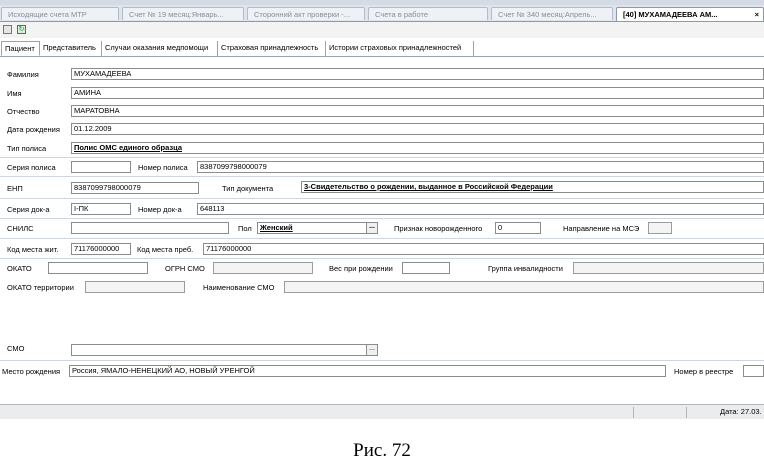 The height and width of the screenshot is (476, 764). Describe the element at coordinates (33, 129) in the screenshot. I see `birth-date-label: Дата рождения` at that location.